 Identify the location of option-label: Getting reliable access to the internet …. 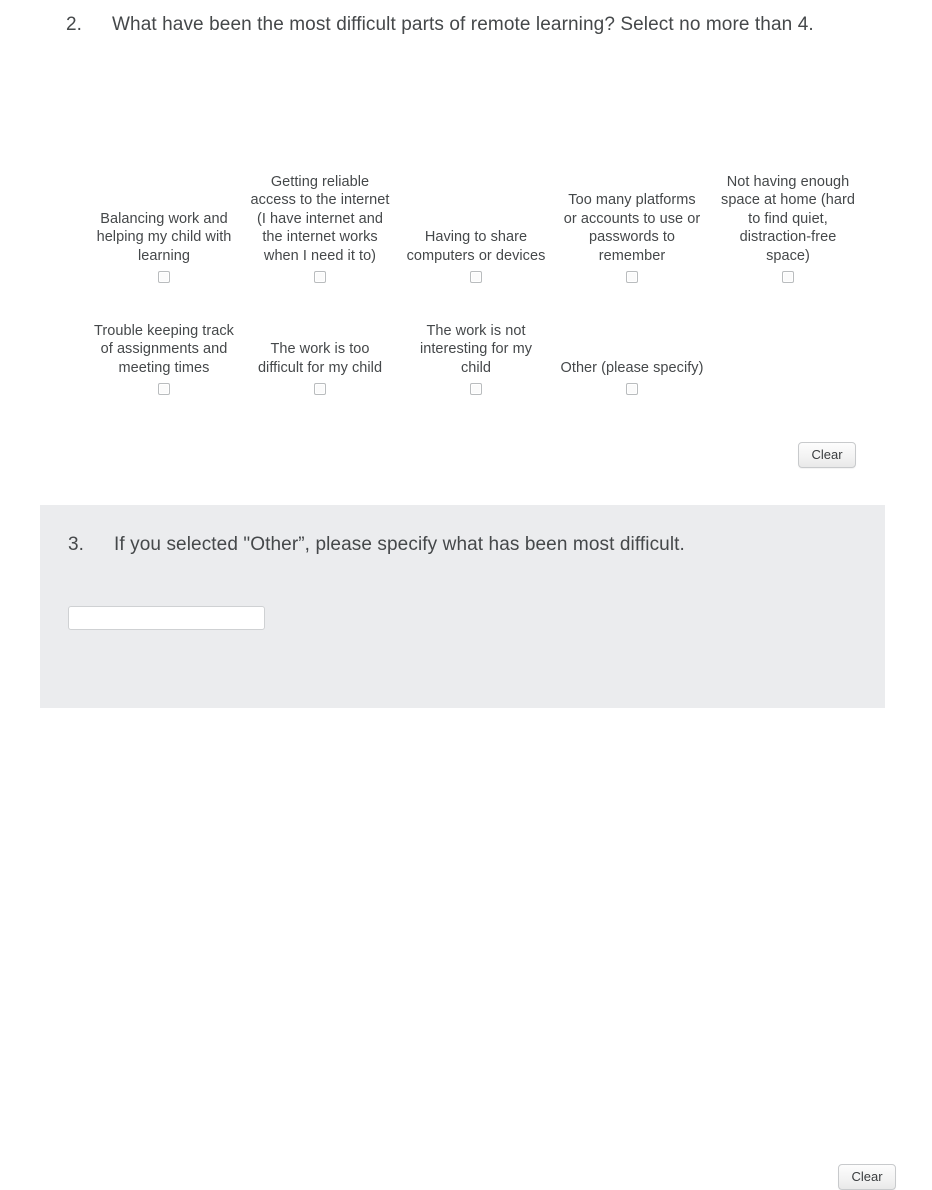
(320, 218).